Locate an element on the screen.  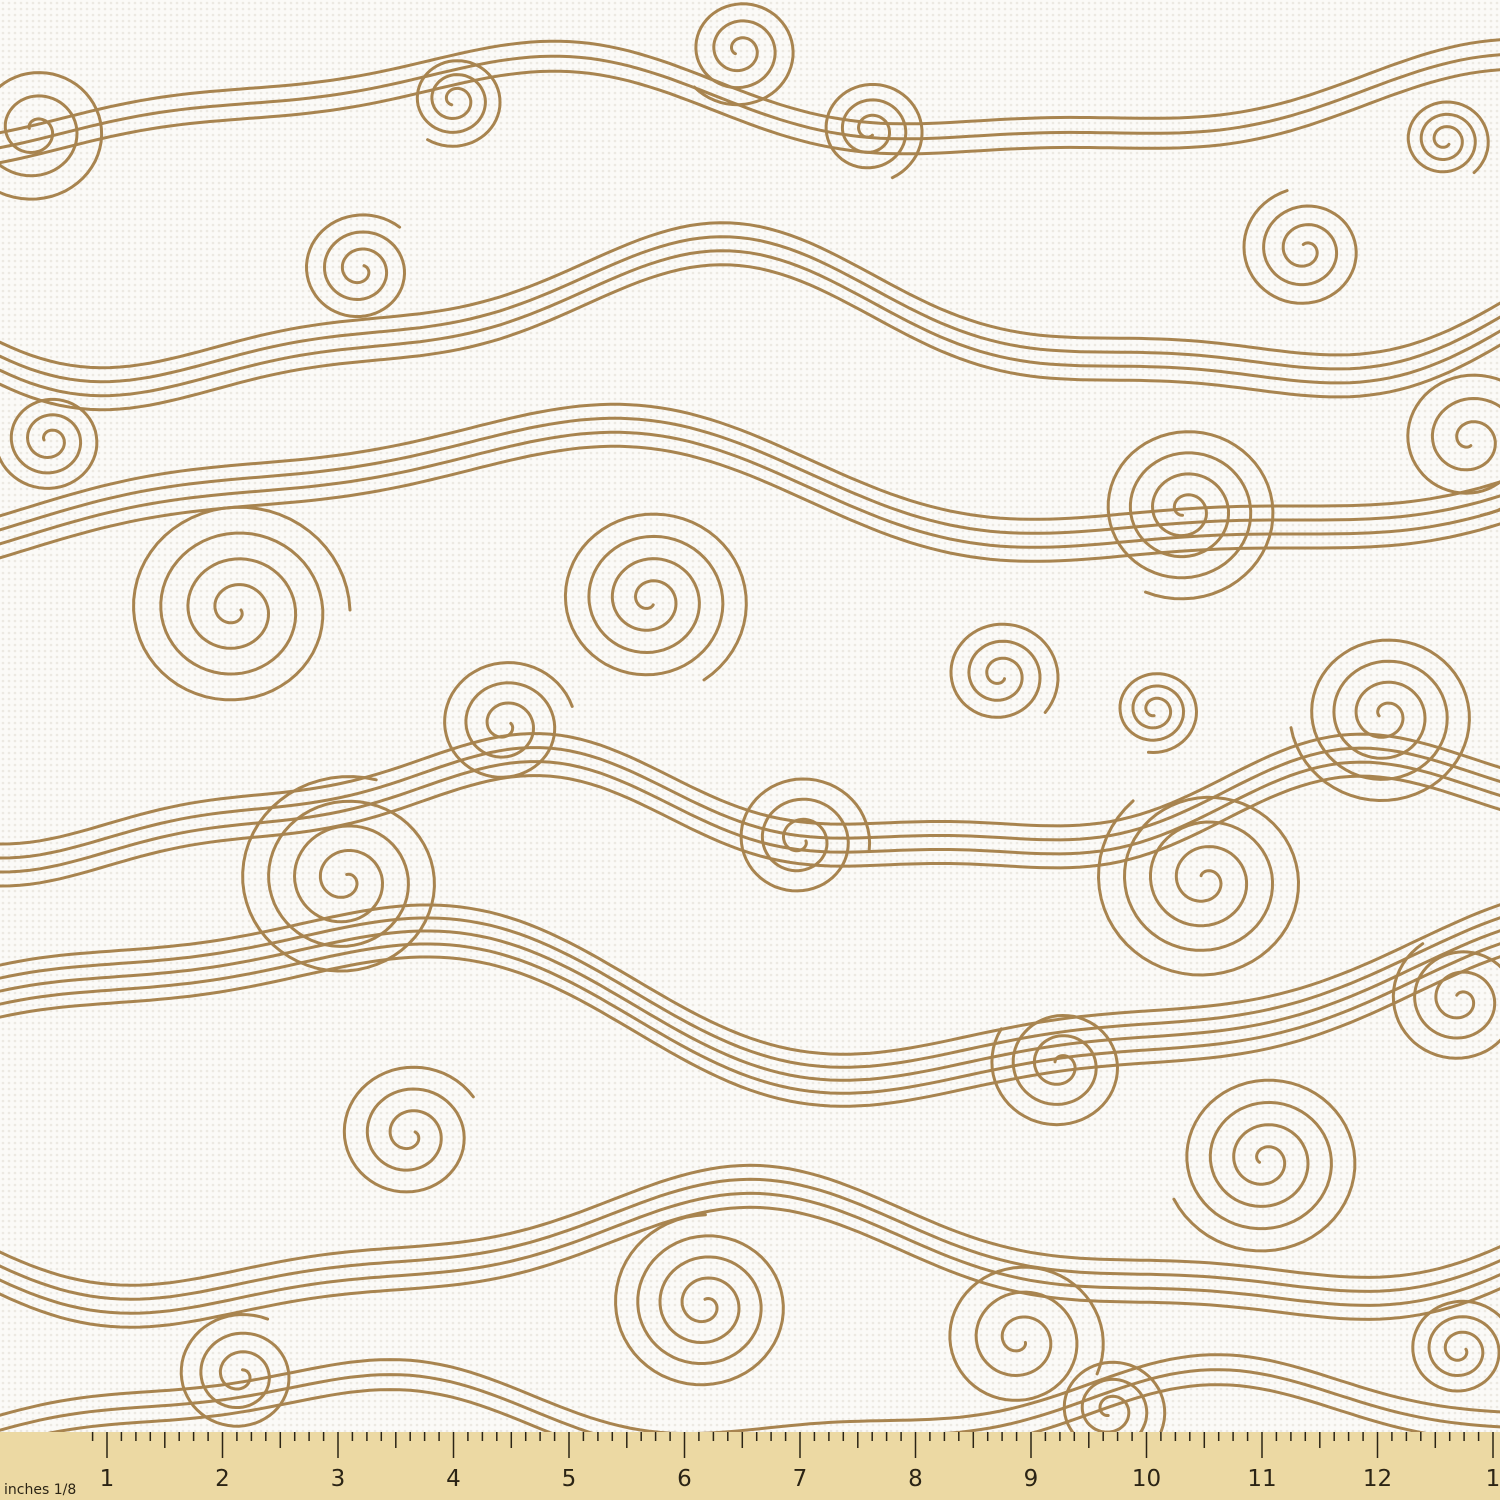
ruler-unit-label: inches 1/8 is located at coordinates (40, 1490).